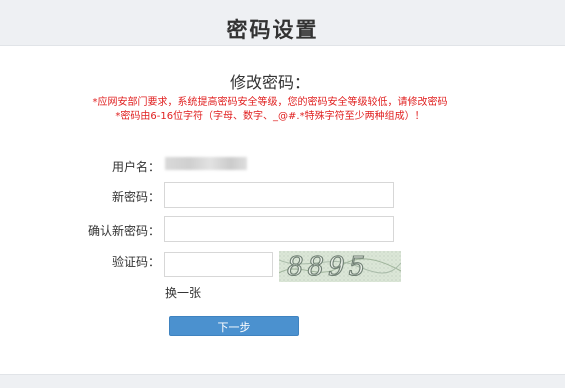 Image resolution: width=565 pixels, height=388 pixels. What do you see at coordinates (279, 229) in the screenshot?
I see `confirm-password-input` at bounding box center [279, 229].